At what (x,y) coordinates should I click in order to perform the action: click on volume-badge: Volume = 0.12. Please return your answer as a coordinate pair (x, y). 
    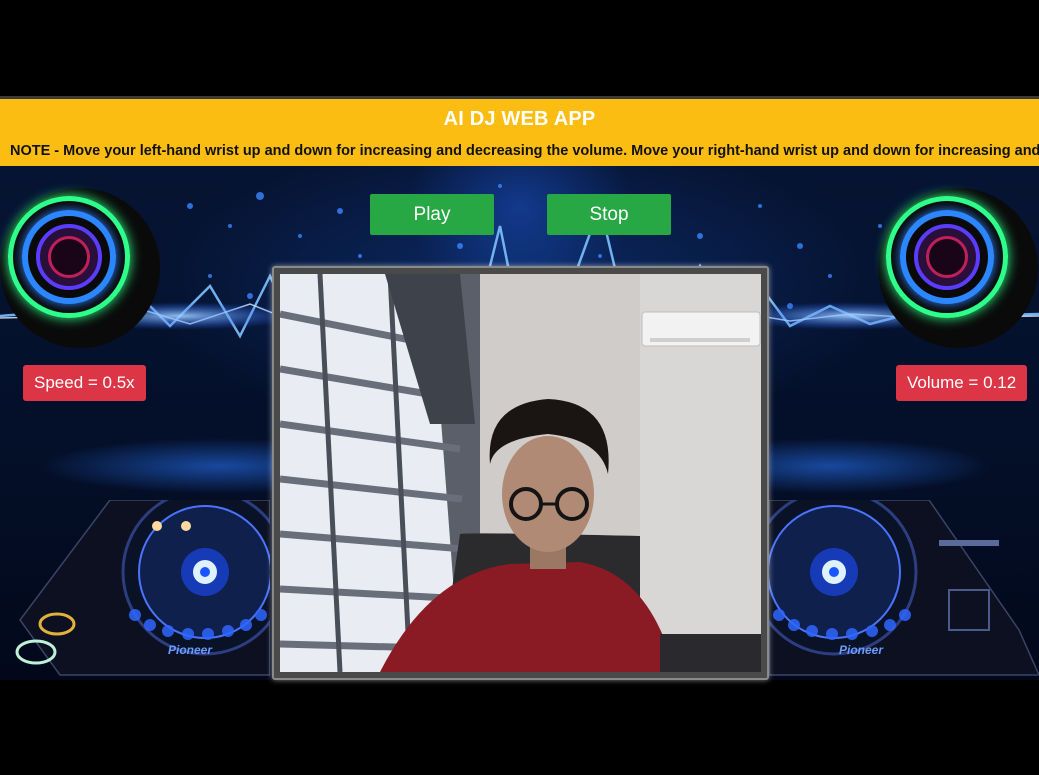
    Looking at the image, I should click on (962, 383).